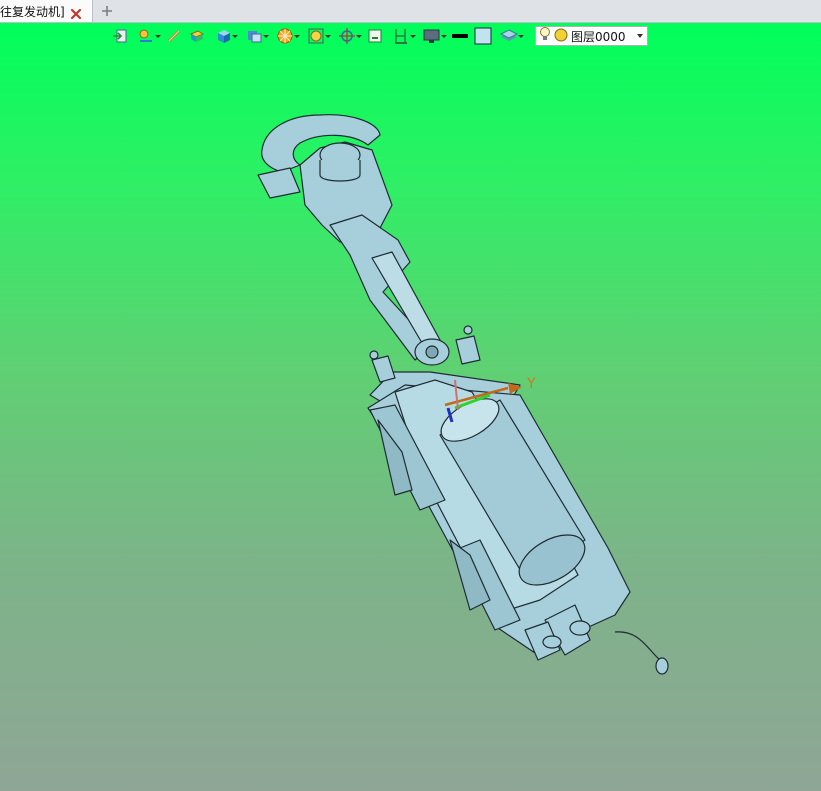 This screenshot has height=791, width=821. Describe the element at coordinates (107, 11) in the screenshot. I see `plus-icon` at that location.